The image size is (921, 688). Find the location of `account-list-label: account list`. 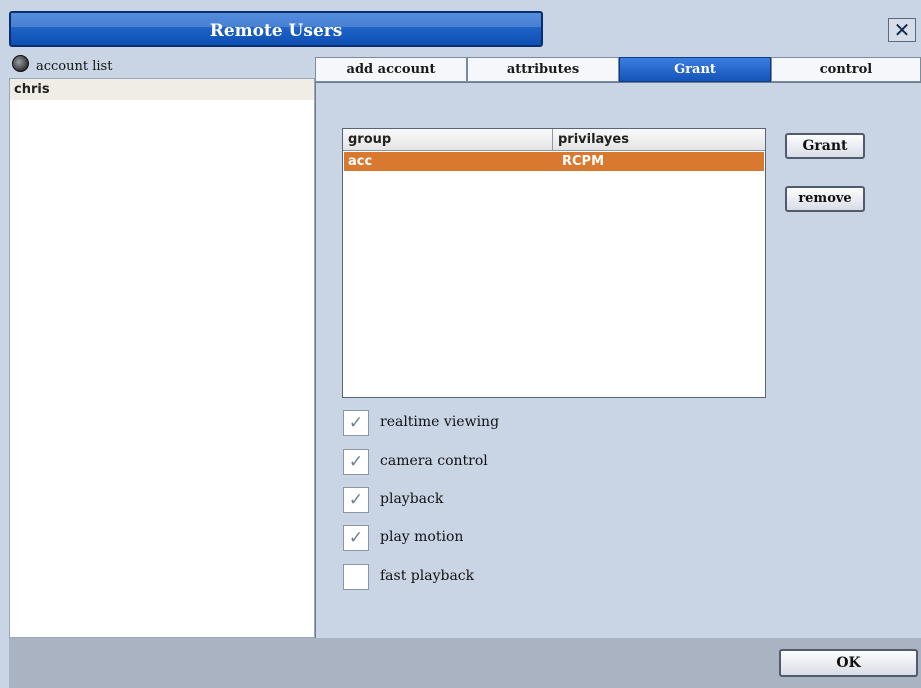

account-list-label: account list is located at coordinates (74, 66).